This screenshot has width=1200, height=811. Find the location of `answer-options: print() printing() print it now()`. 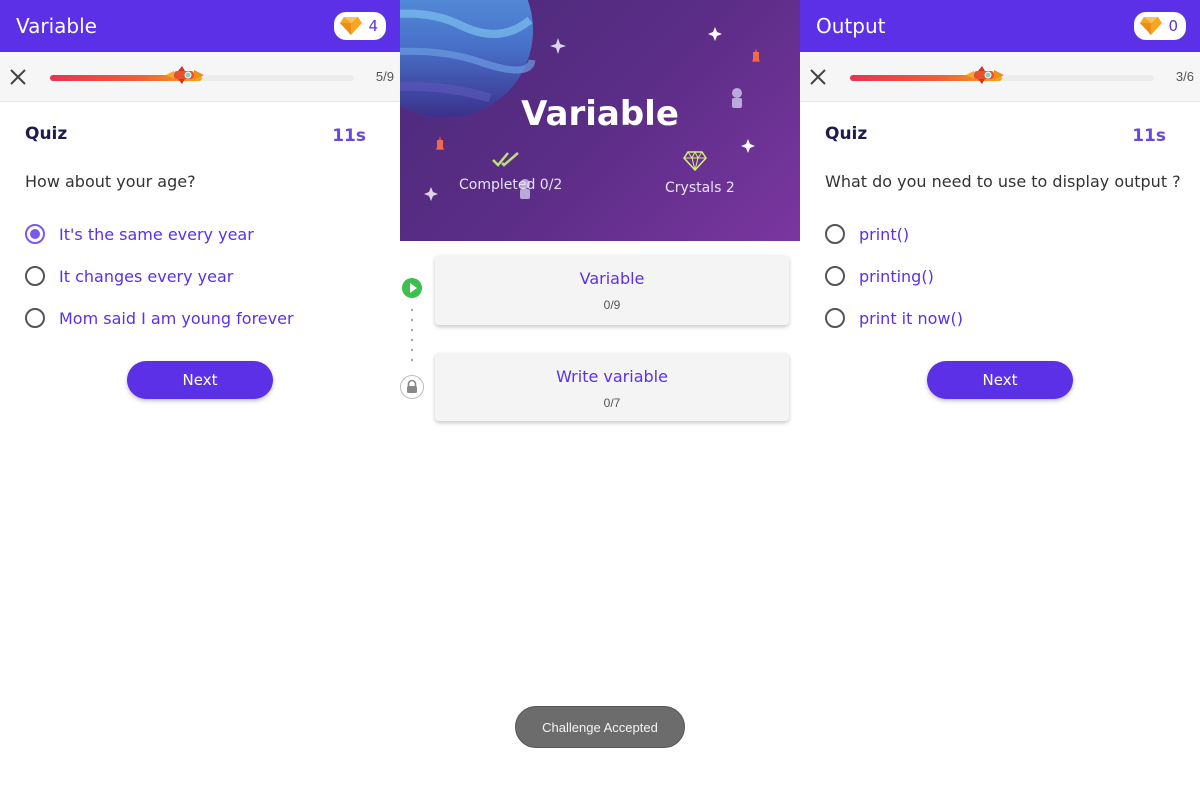

answer-options: print() printing() print it now() is located at coordinates (1000, 276).